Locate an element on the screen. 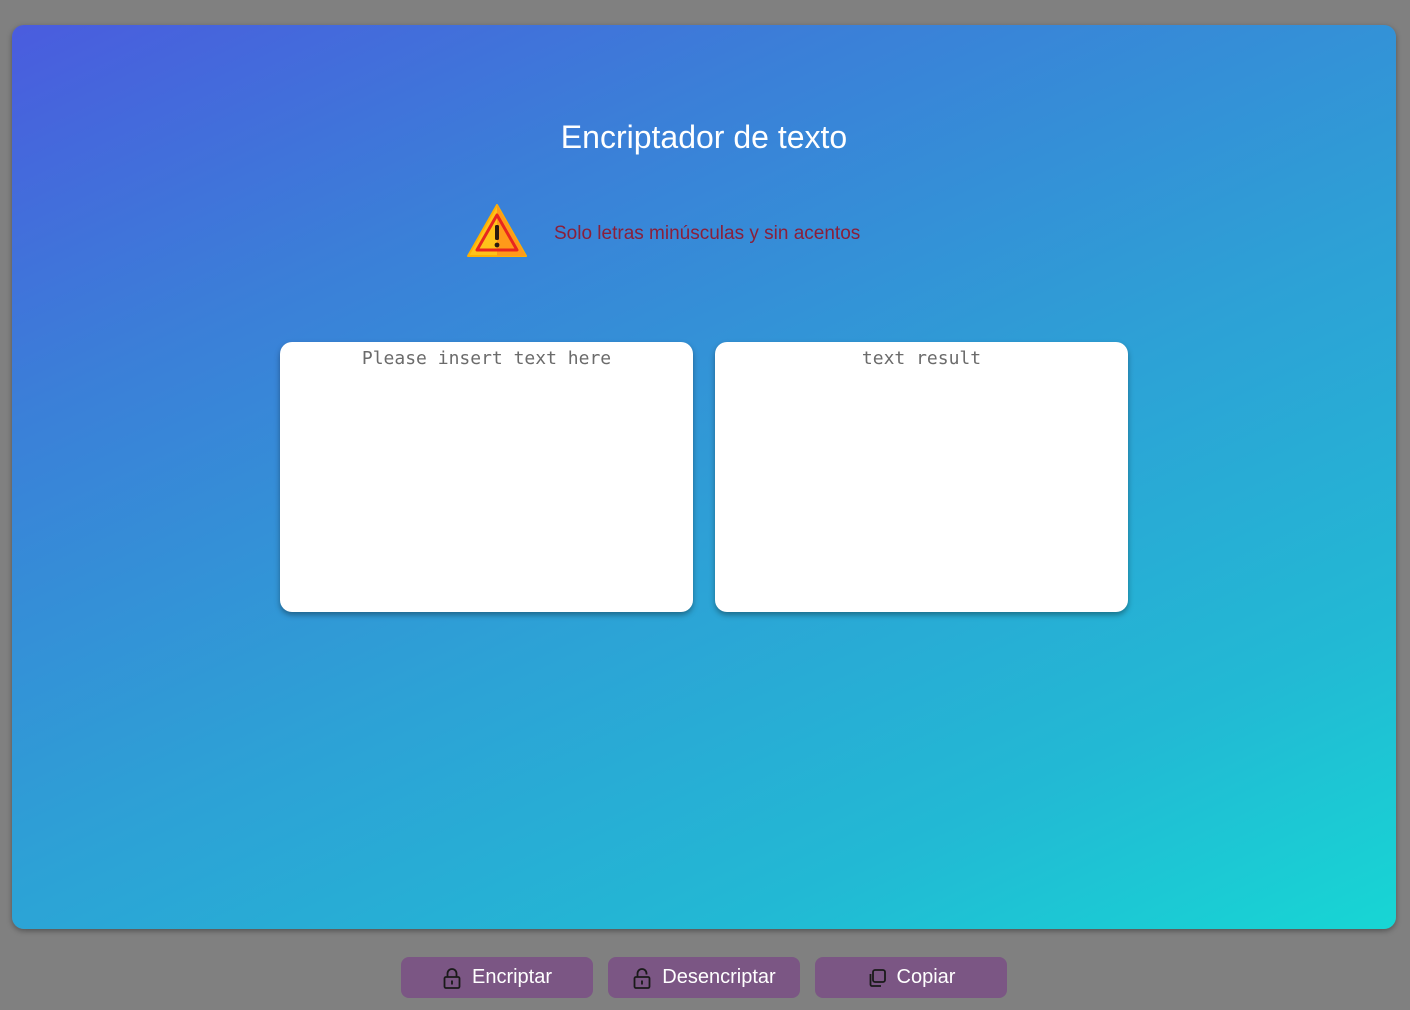 The height and width of the screenshot is (1010, 1410). decrypt-button-label: Desencriptar is located at coordinates (719, 977).